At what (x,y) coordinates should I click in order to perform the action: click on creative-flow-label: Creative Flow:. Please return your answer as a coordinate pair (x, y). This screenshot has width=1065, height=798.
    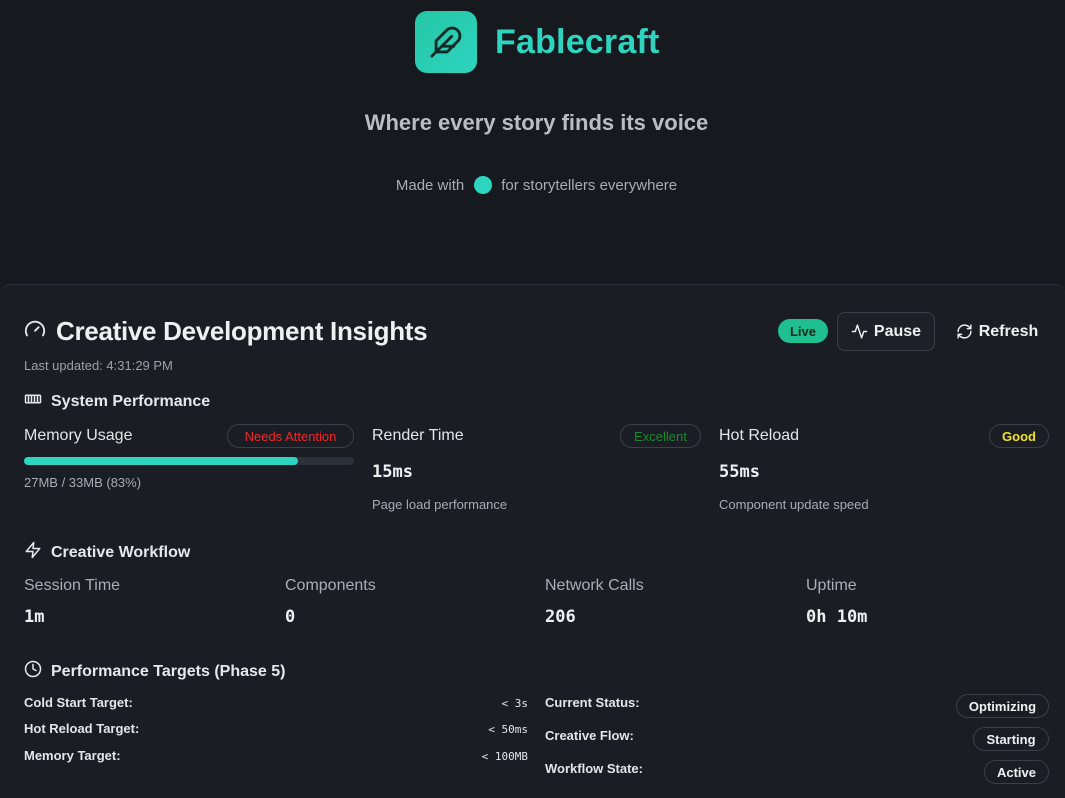
    Looking at the image, I should click on (589, 735).